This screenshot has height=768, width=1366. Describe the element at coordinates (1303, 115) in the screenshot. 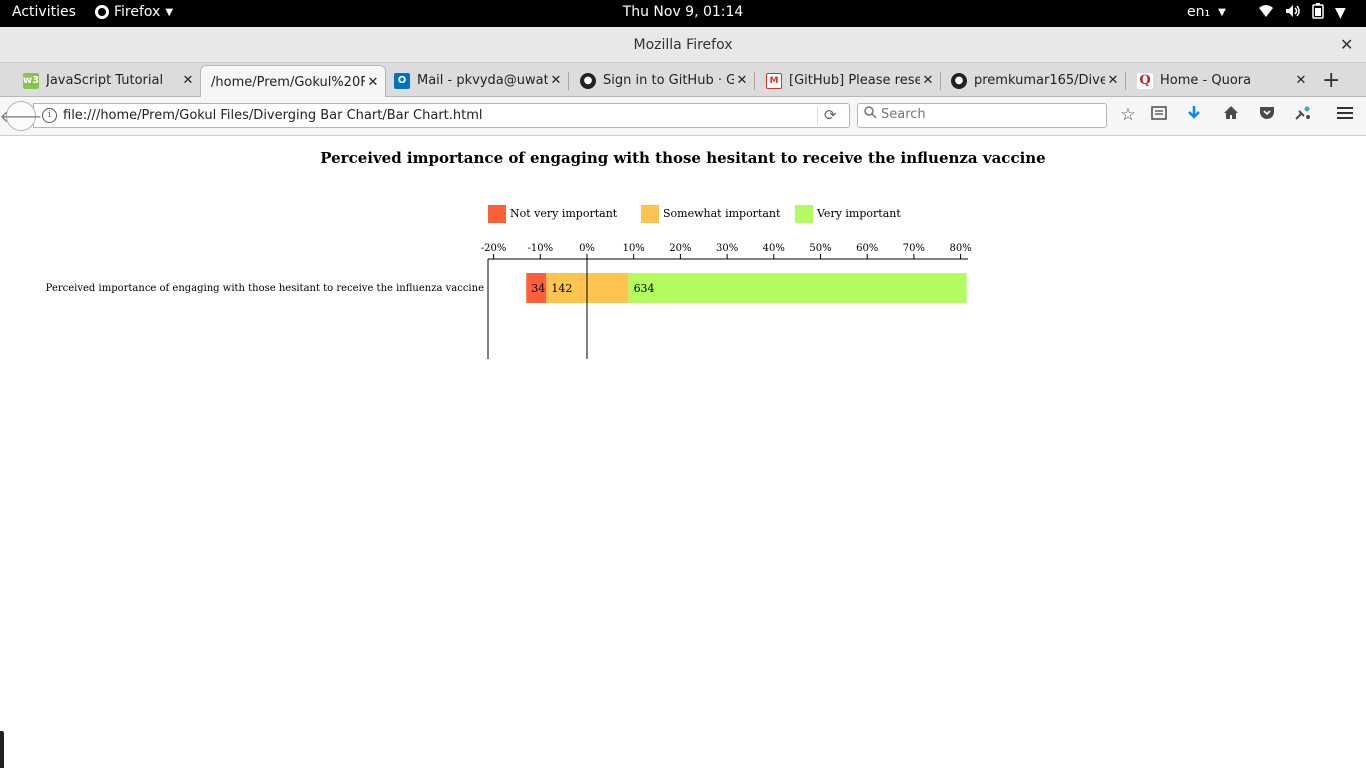

I see `extension-icon` at that location.